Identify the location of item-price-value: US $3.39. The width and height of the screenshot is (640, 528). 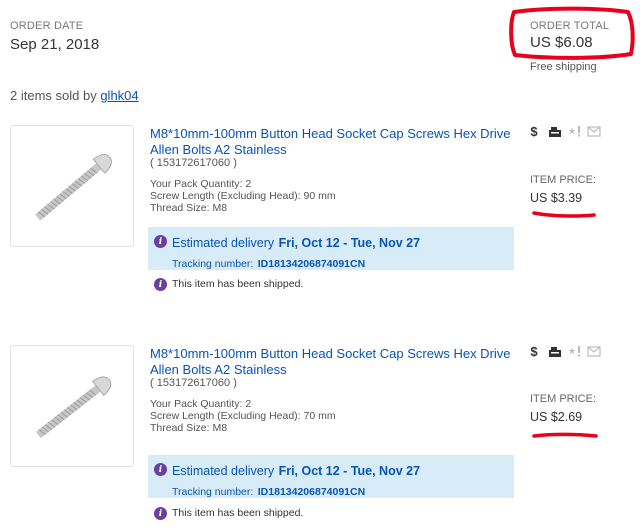
(556, 198).